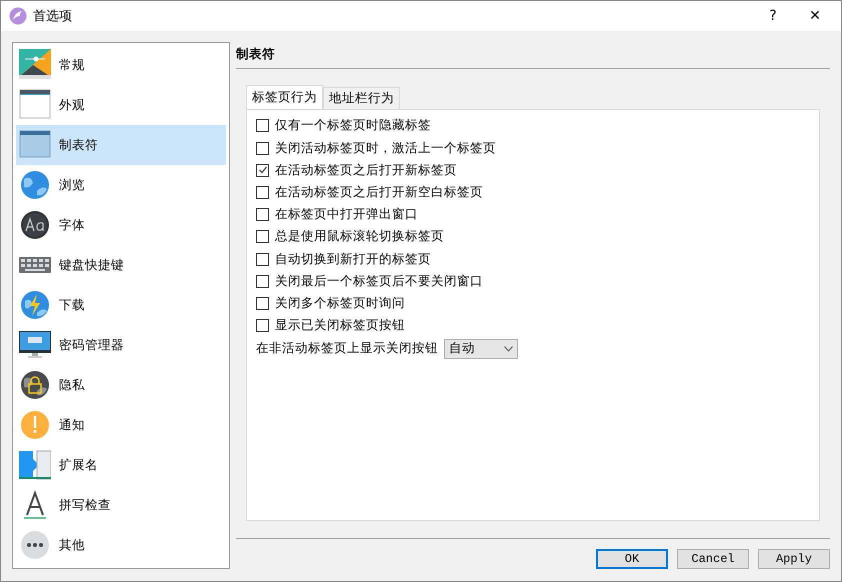  Describe the element at coordinates (353, 125) in the screenshot. I see `option-label: 仅有一个标签页时隐藏标签` at that location.